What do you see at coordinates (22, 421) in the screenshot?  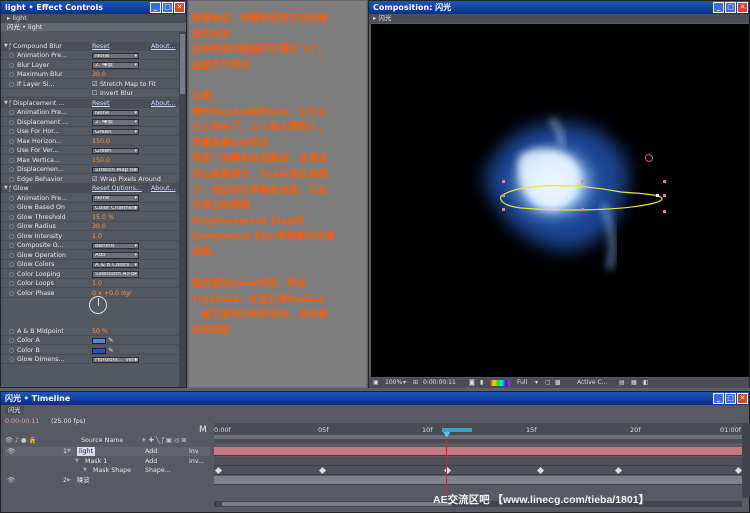 I see `timeline-timecode: 0:00:00:11` at bounding box center [22, 421].